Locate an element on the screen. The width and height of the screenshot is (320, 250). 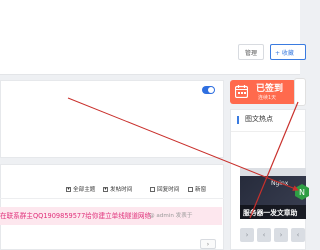
topic-meta-text: @ admin 发表于 is located at coordinates (171, 216).